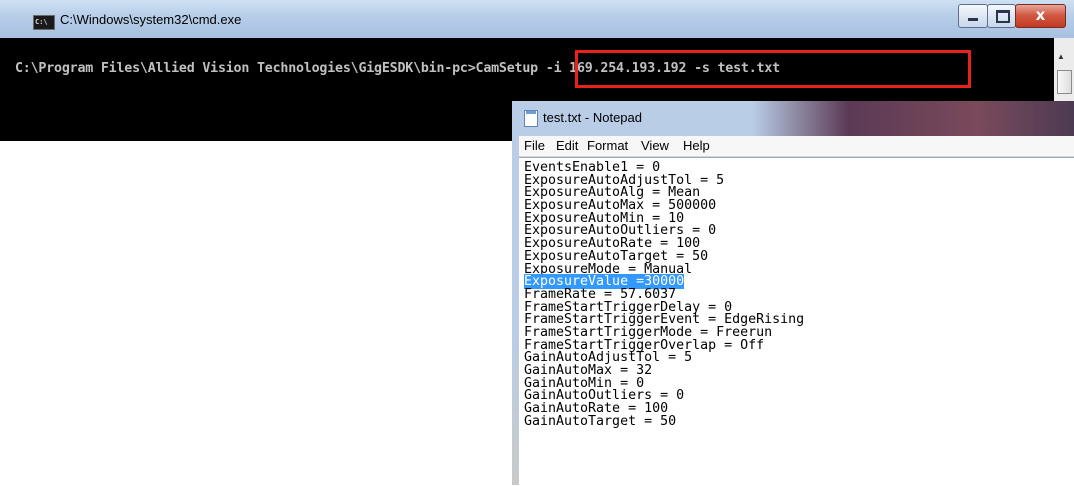  Describe the element at coordinates (620, 231) in the screenshot. I see `text-line: ExposureAutoOutliers = 0` at that location.